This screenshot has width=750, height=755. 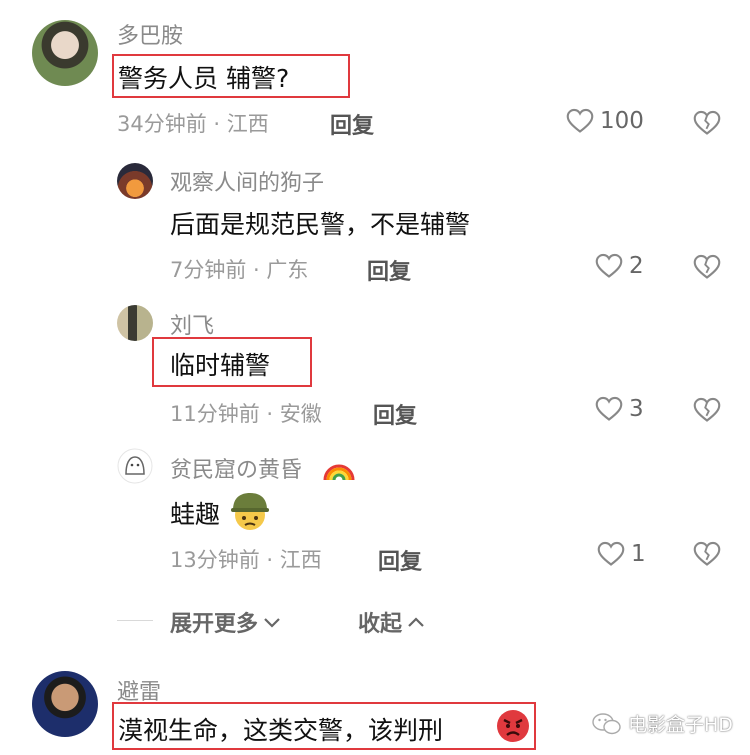 What do you see at coordinates (246, 414) in the screenshot?
I see `comment-meta: 11分钟前 · 安徽` at bounding box center [246, 414].